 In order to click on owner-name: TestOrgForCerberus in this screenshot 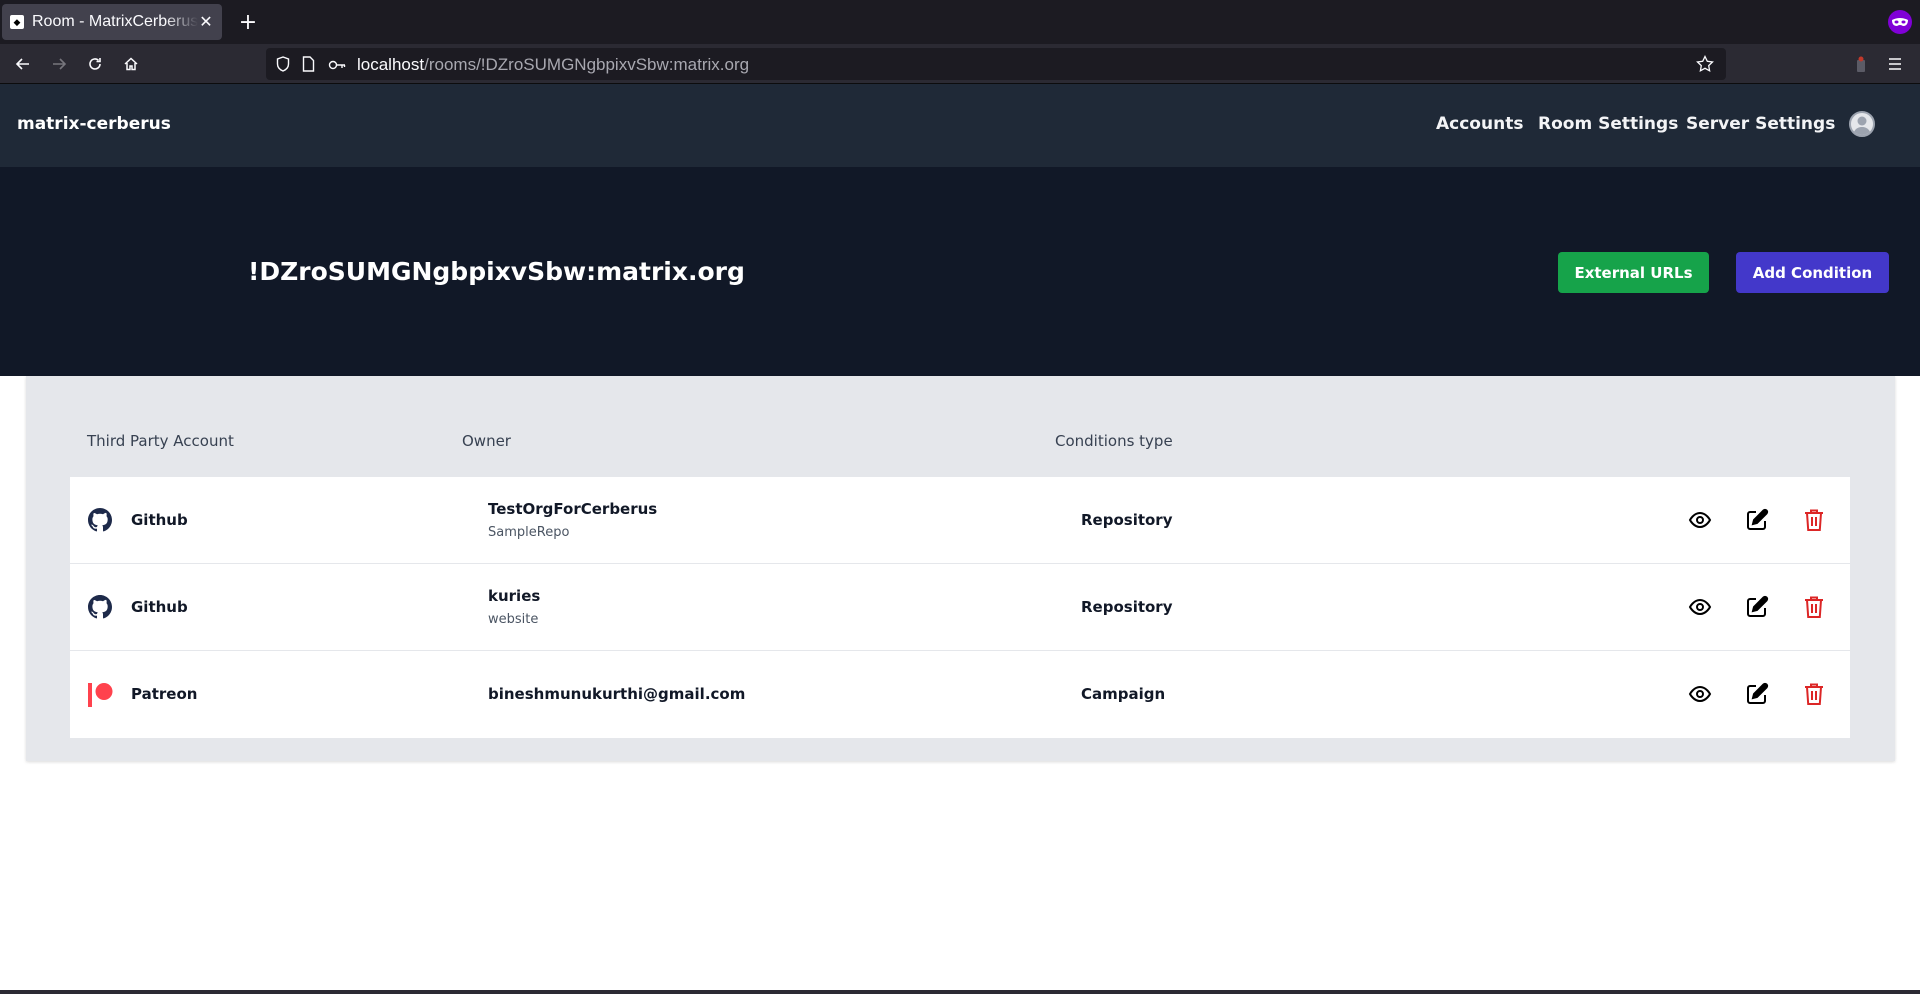, I will do `click(573, 509)`.